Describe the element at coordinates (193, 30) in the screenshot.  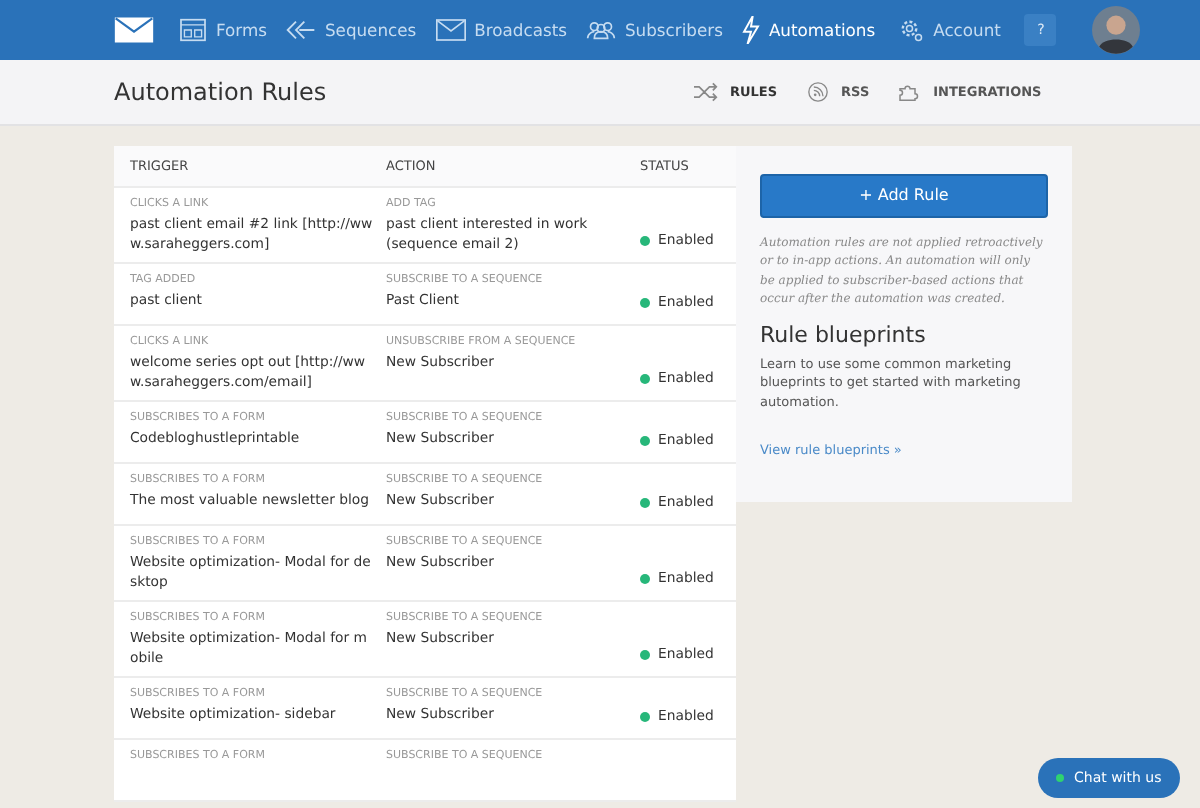
I see `form-icon` at that location.